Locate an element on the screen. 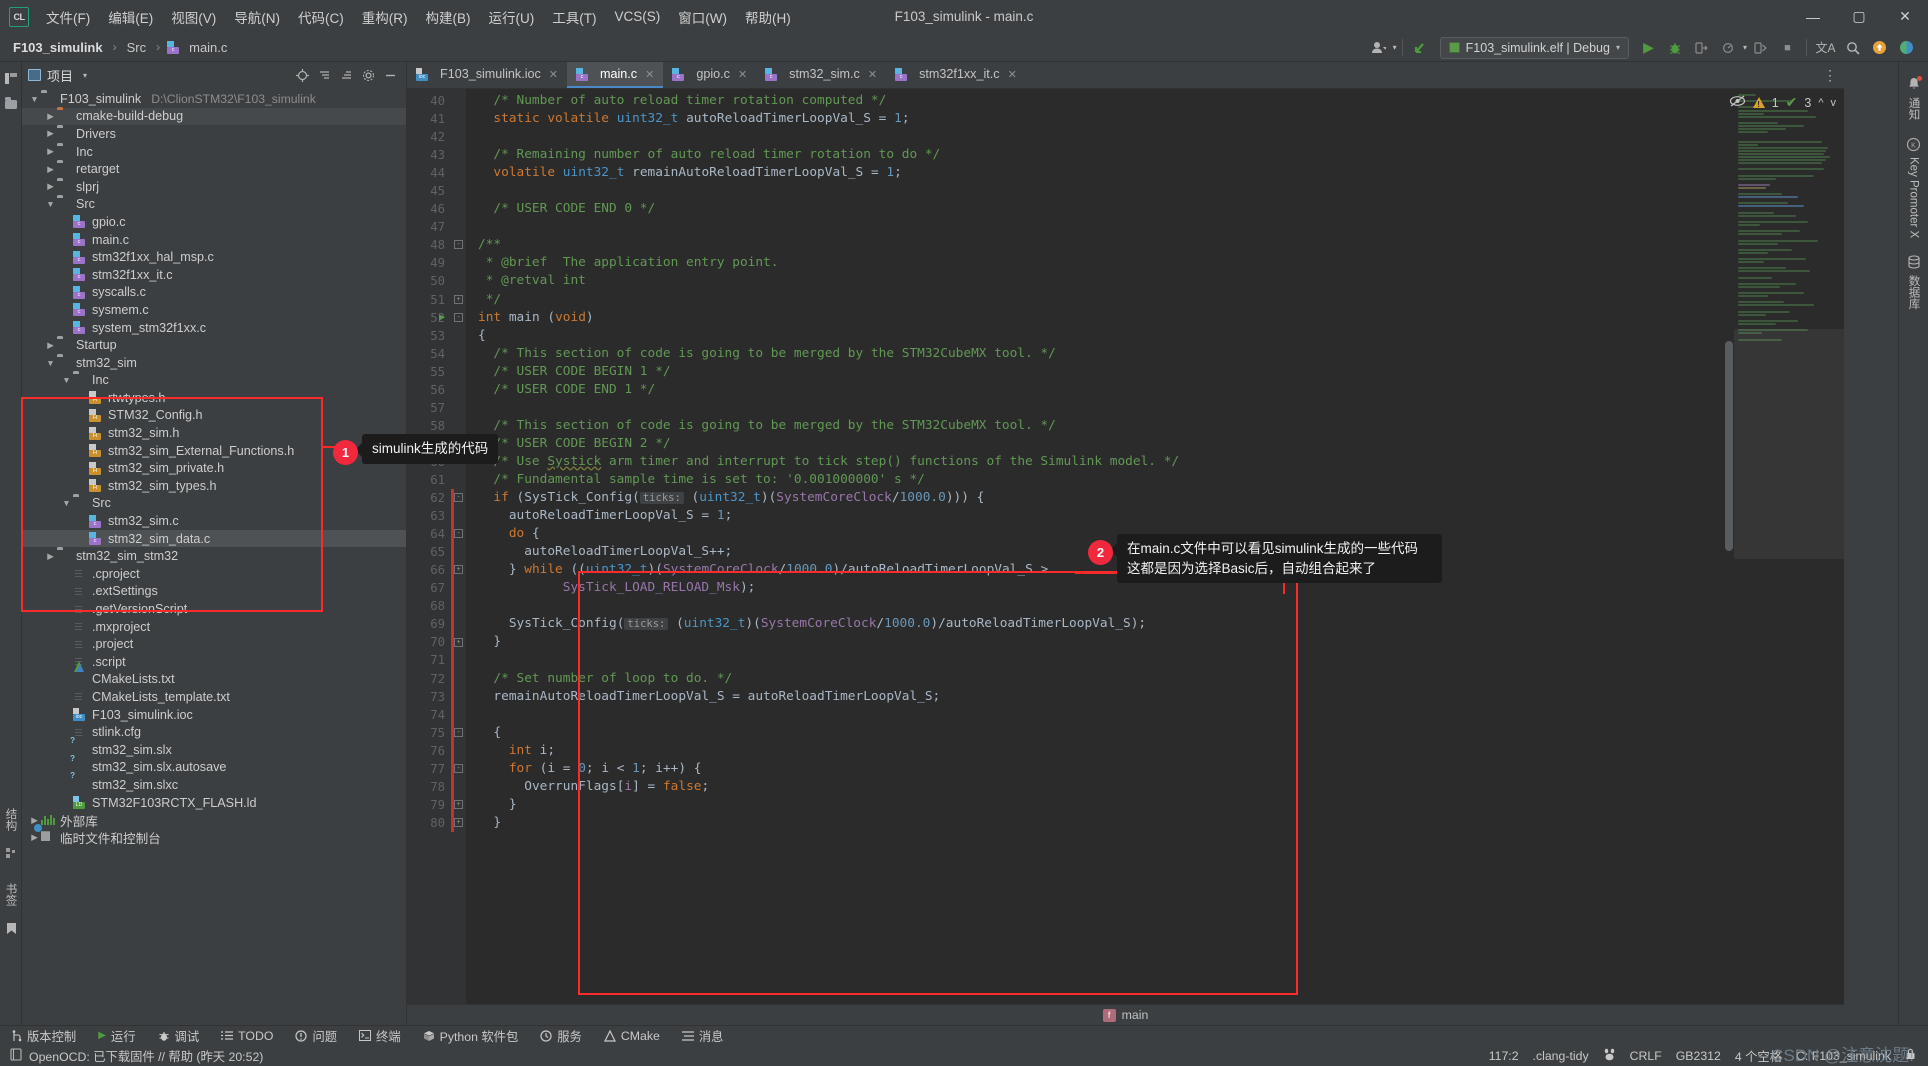 The image size is (1928, 1066). line-number: 77 is located at coordinates (429, 769).